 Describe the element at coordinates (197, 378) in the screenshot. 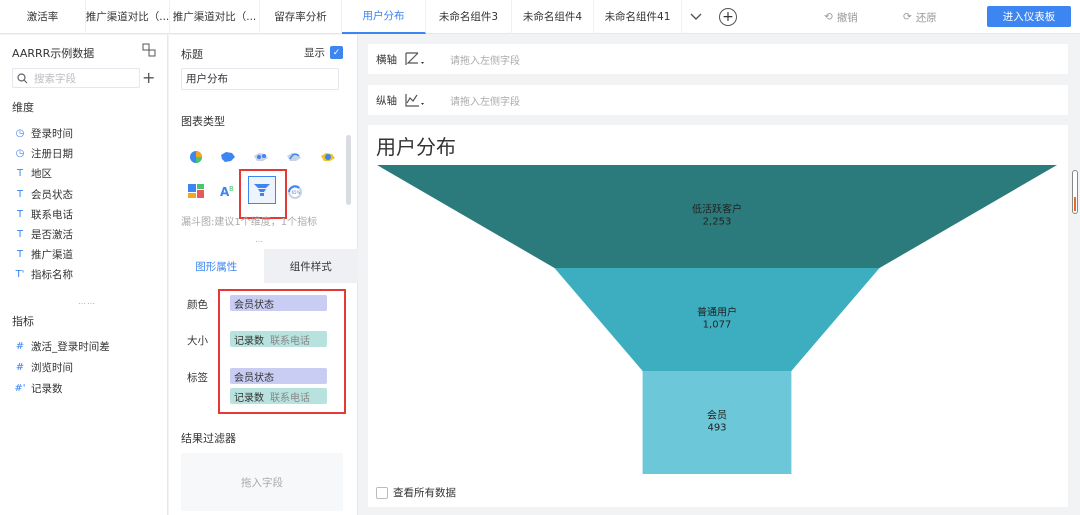

I see `tag-label: 标签` at that location.